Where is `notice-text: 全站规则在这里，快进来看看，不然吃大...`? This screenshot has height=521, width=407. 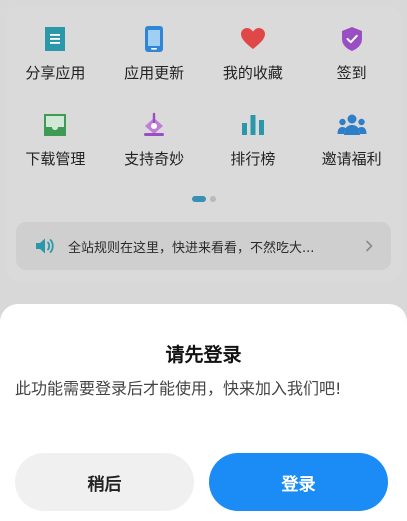
notice-text: 全站规则在这里，快进来看看，不然吃大... is located at coordinates (191, 248).